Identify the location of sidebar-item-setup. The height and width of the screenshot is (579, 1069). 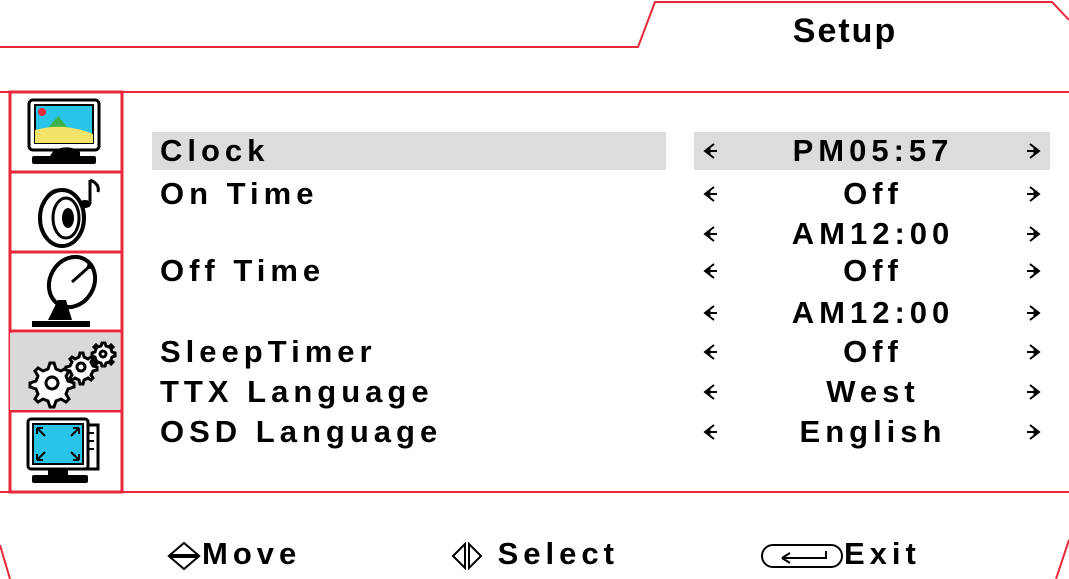
(65, 371).